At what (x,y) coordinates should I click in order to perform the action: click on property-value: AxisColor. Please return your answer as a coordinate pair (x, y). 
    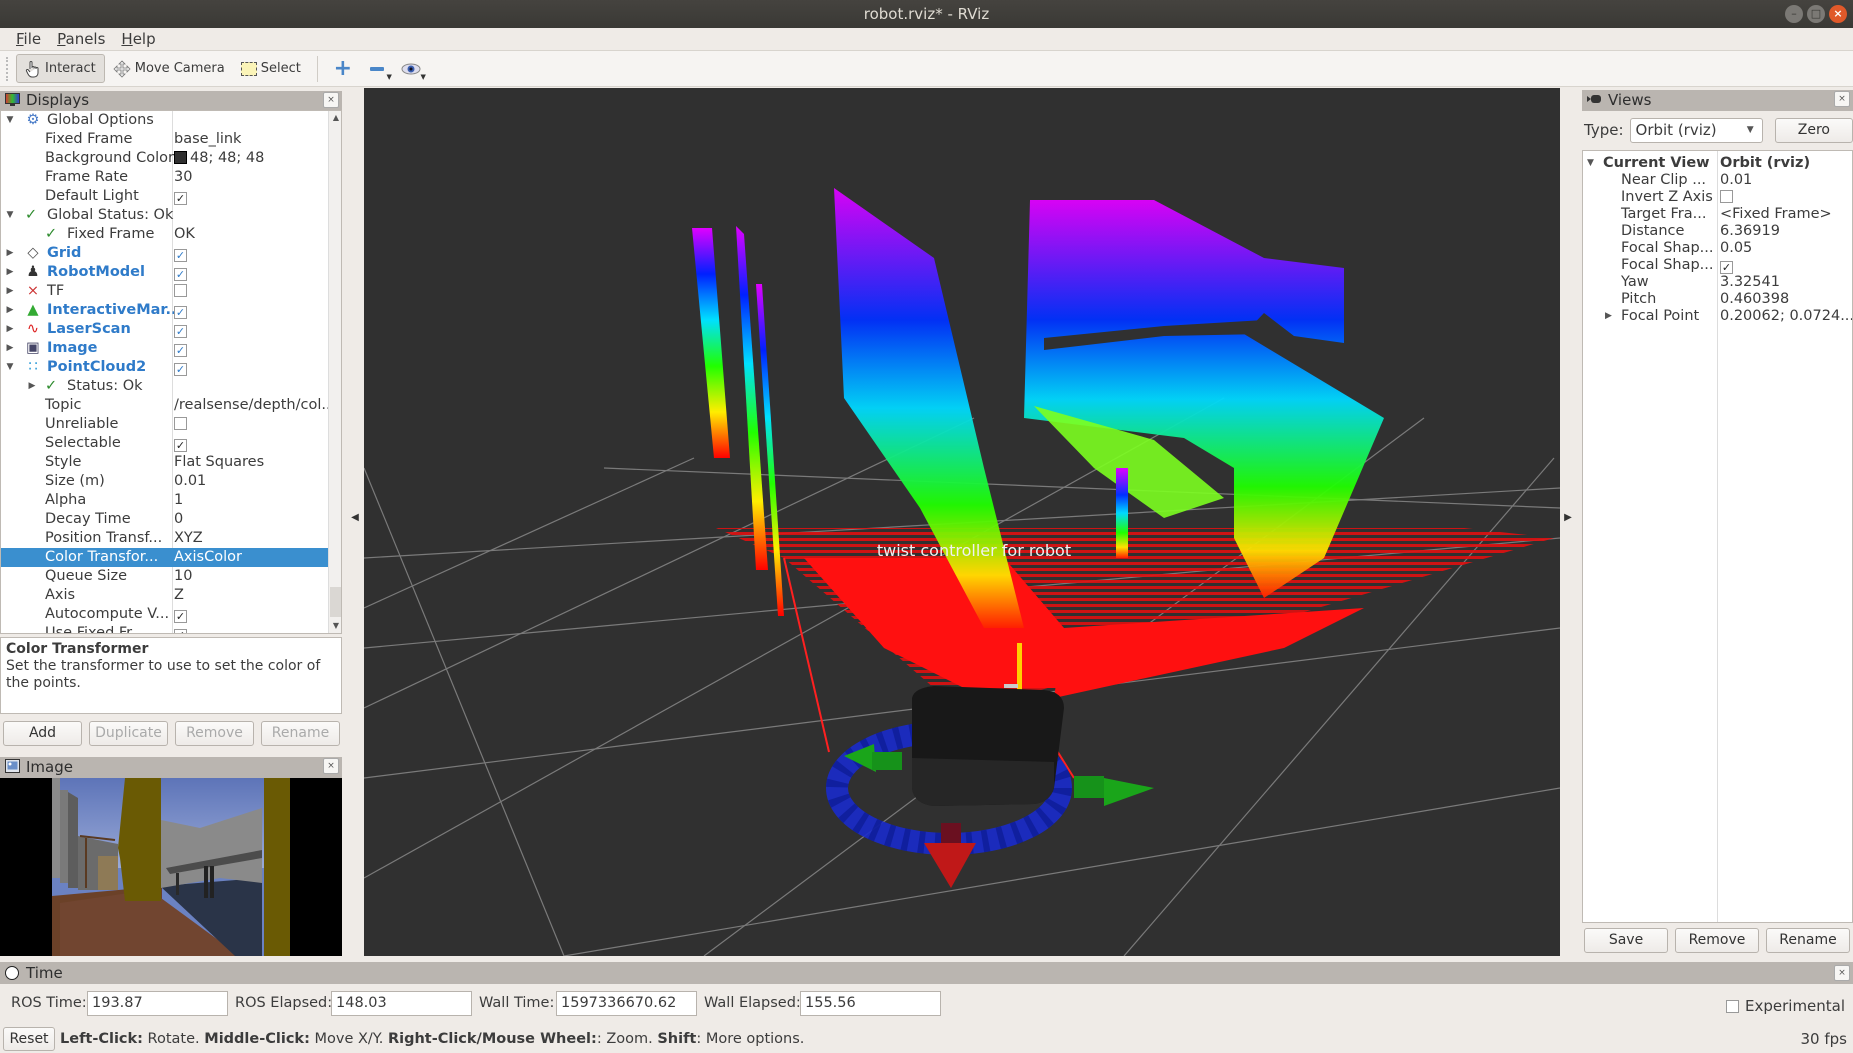
    Looking at the image, I should click on (208, 557).